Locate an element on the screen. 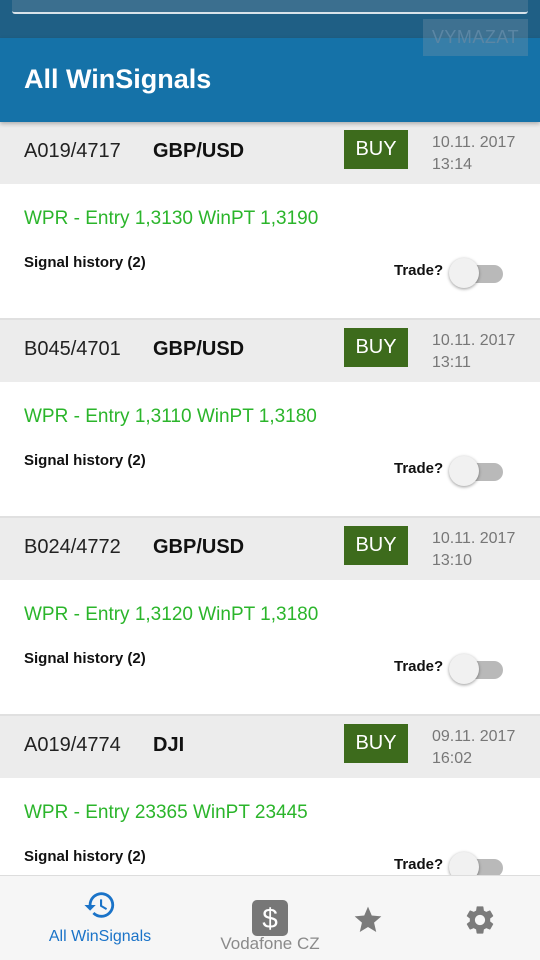 This screenshot has height=960, width=540. signal-datetime: 09.11. 2017 16:02 is located at coordinates (473, 748).